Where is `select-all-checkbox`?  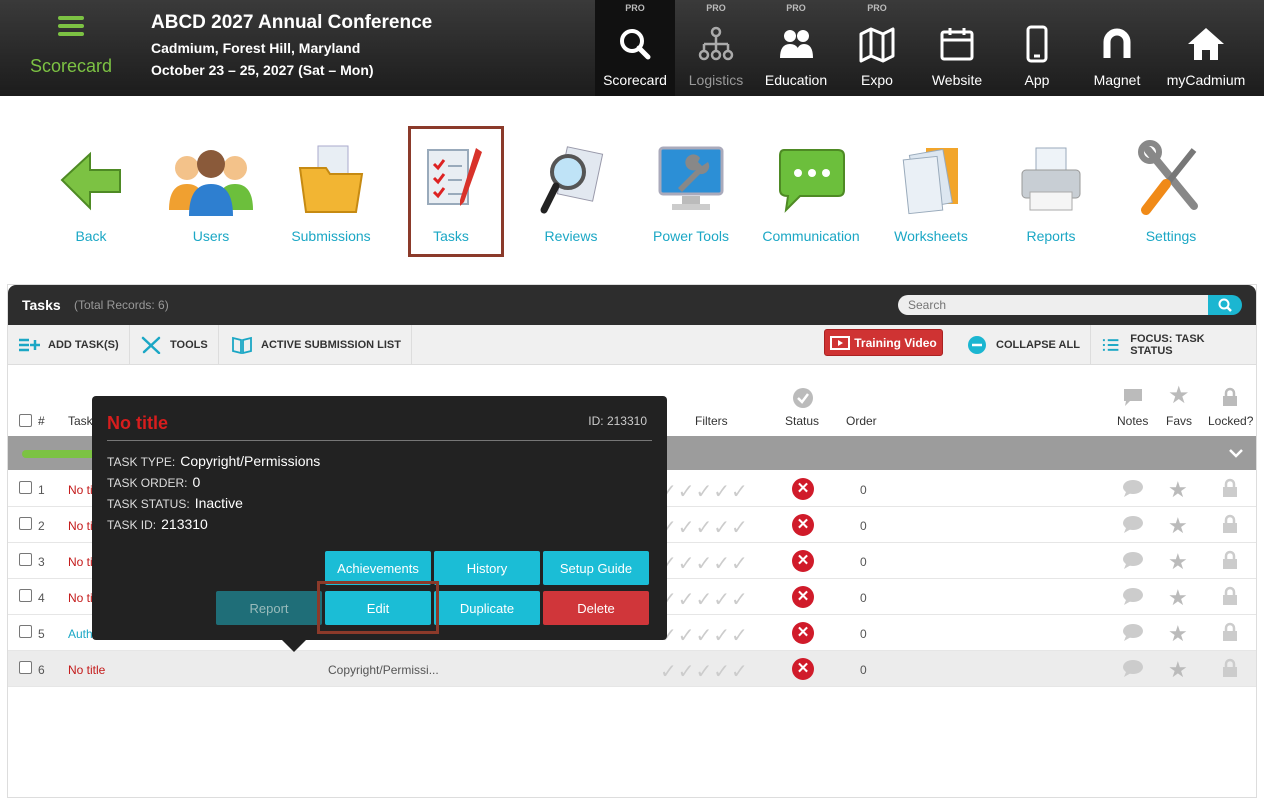 select-all-checkbox is located at coordinates (25, 420).